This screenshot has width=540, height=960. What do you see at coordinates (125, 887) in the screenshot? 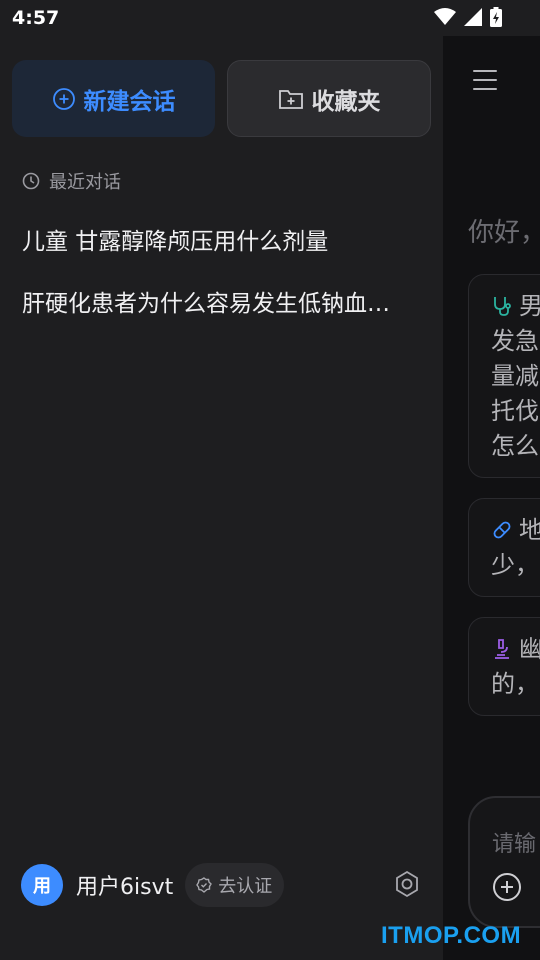
I see `username: 用户6isvt` at bounding box center [125, 887].